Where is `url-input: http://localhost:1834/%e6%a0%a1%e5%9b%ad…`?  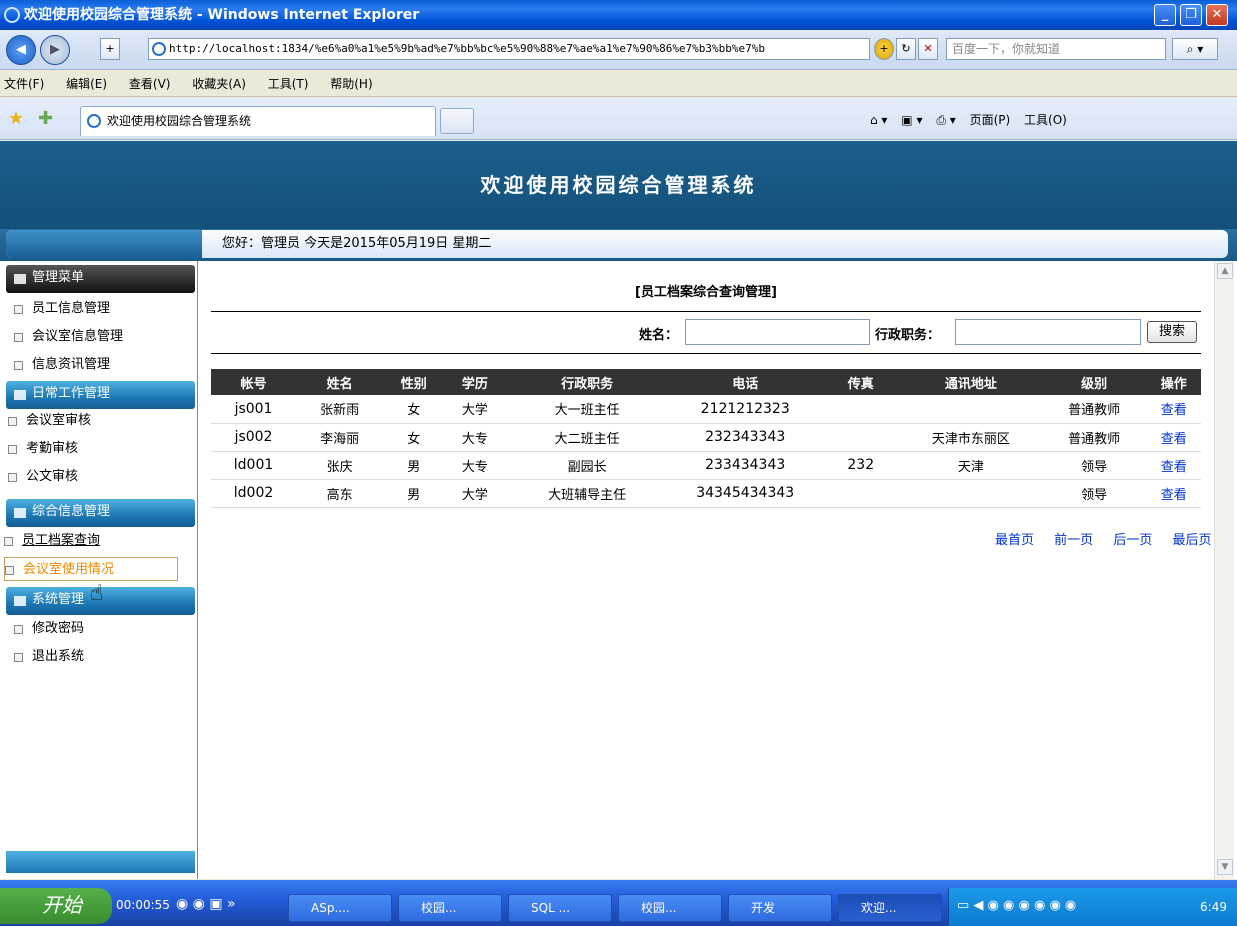
url-input: http://localhost:1834/%e6%a0%a1%e5%9b%ad… is located at coordinates (509, 49).